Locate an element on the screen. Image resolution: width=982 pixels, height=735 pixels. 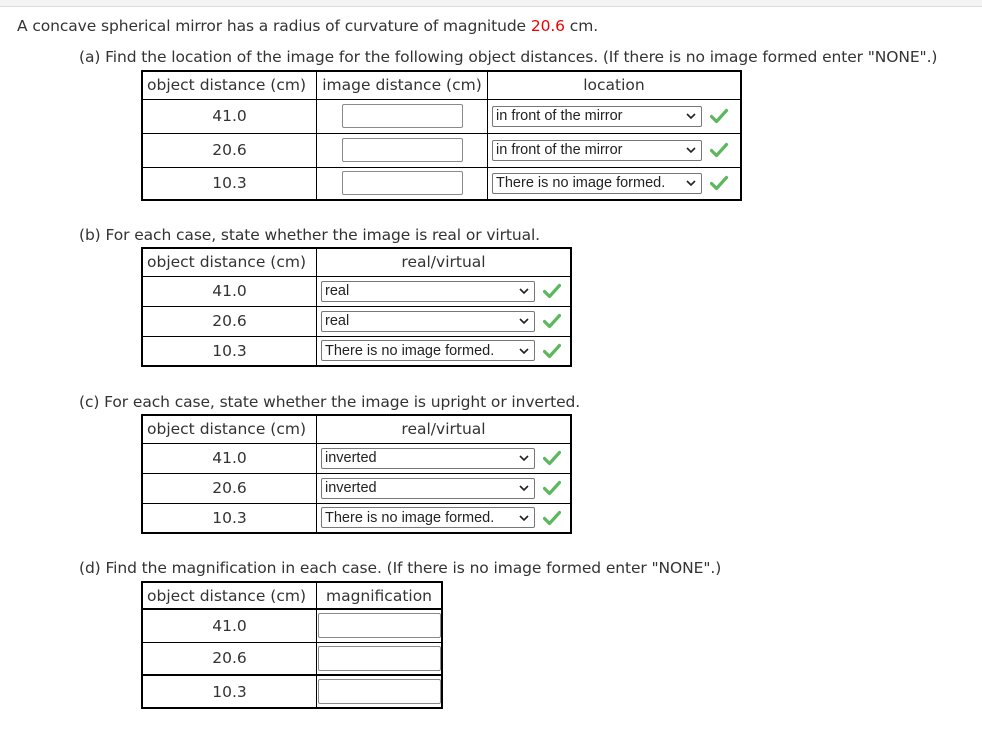
table-row: 41.0 real is located at coordinates (356, 291).